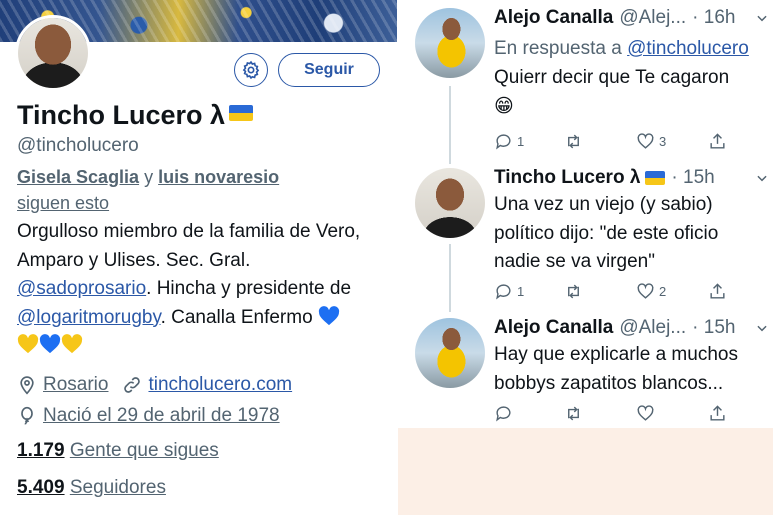 The image size is (773, 515). What do you see at coordinates (75, 385) in the screenshot?
I see `profile-location: Rosario` at bounding box center [75, 385].